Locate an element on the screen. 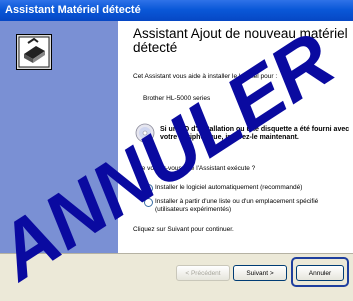 The image size is (353, 301). hardware-wizard-icon is located at coordinates (34, 52).